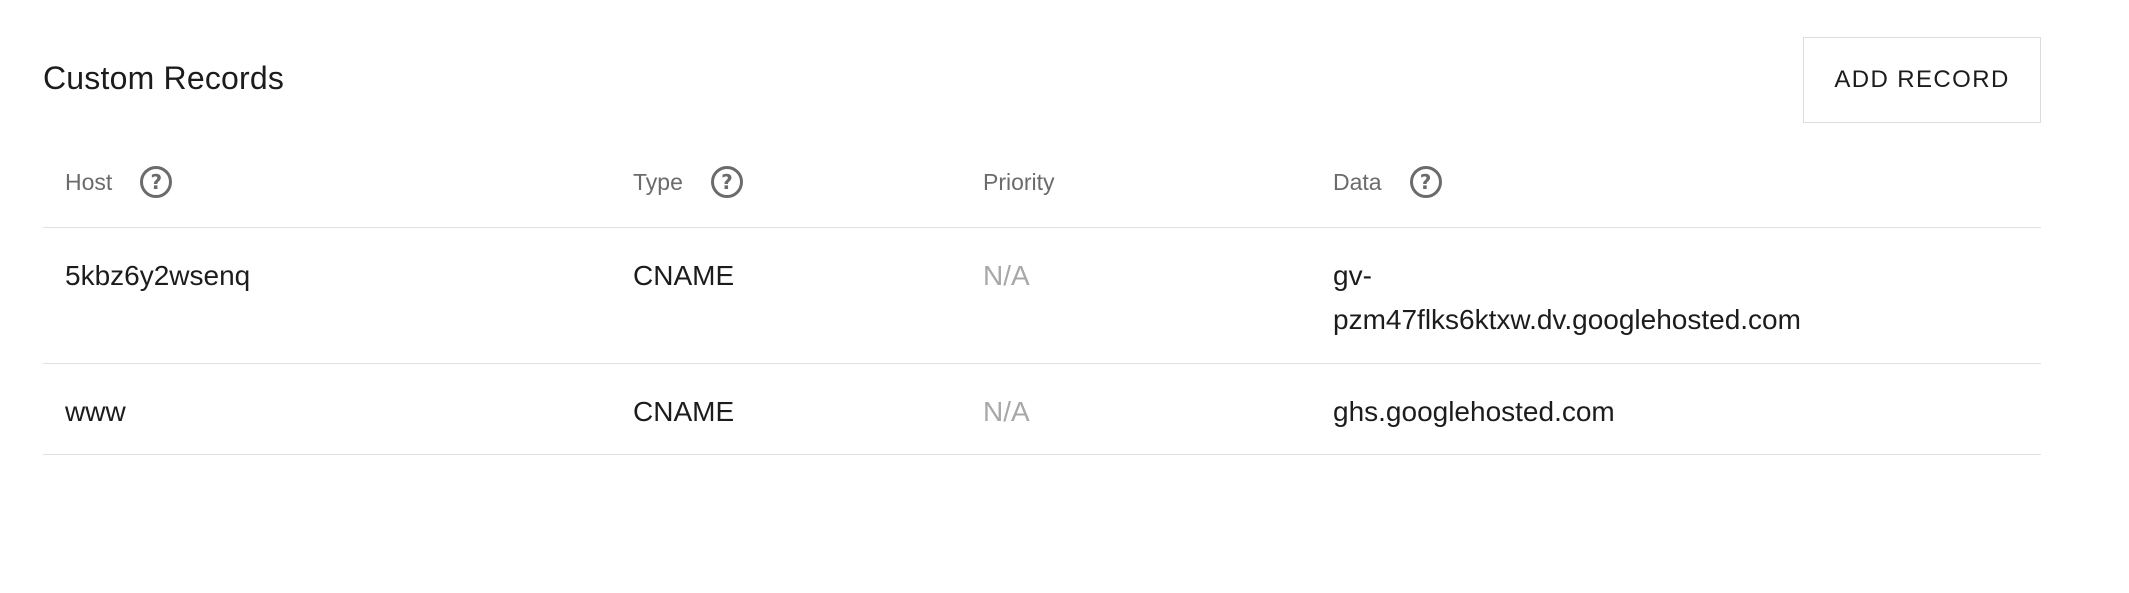 This screenshot has width=2129, height=593. Describe the element at coordinates (1425, 182) in the screenshot. I see `data-help-icon: ?` at that location.